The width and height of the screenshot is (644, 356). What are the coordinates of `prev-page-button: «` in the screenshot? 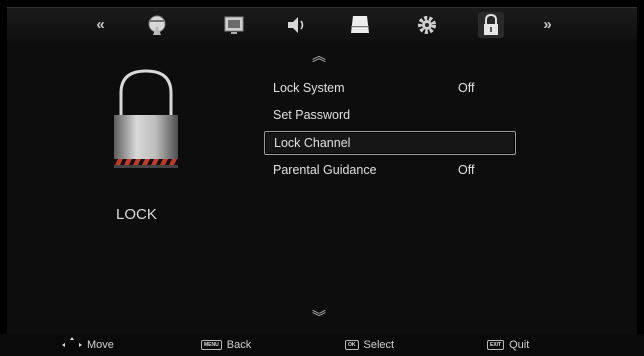 It's located at (100, 24).